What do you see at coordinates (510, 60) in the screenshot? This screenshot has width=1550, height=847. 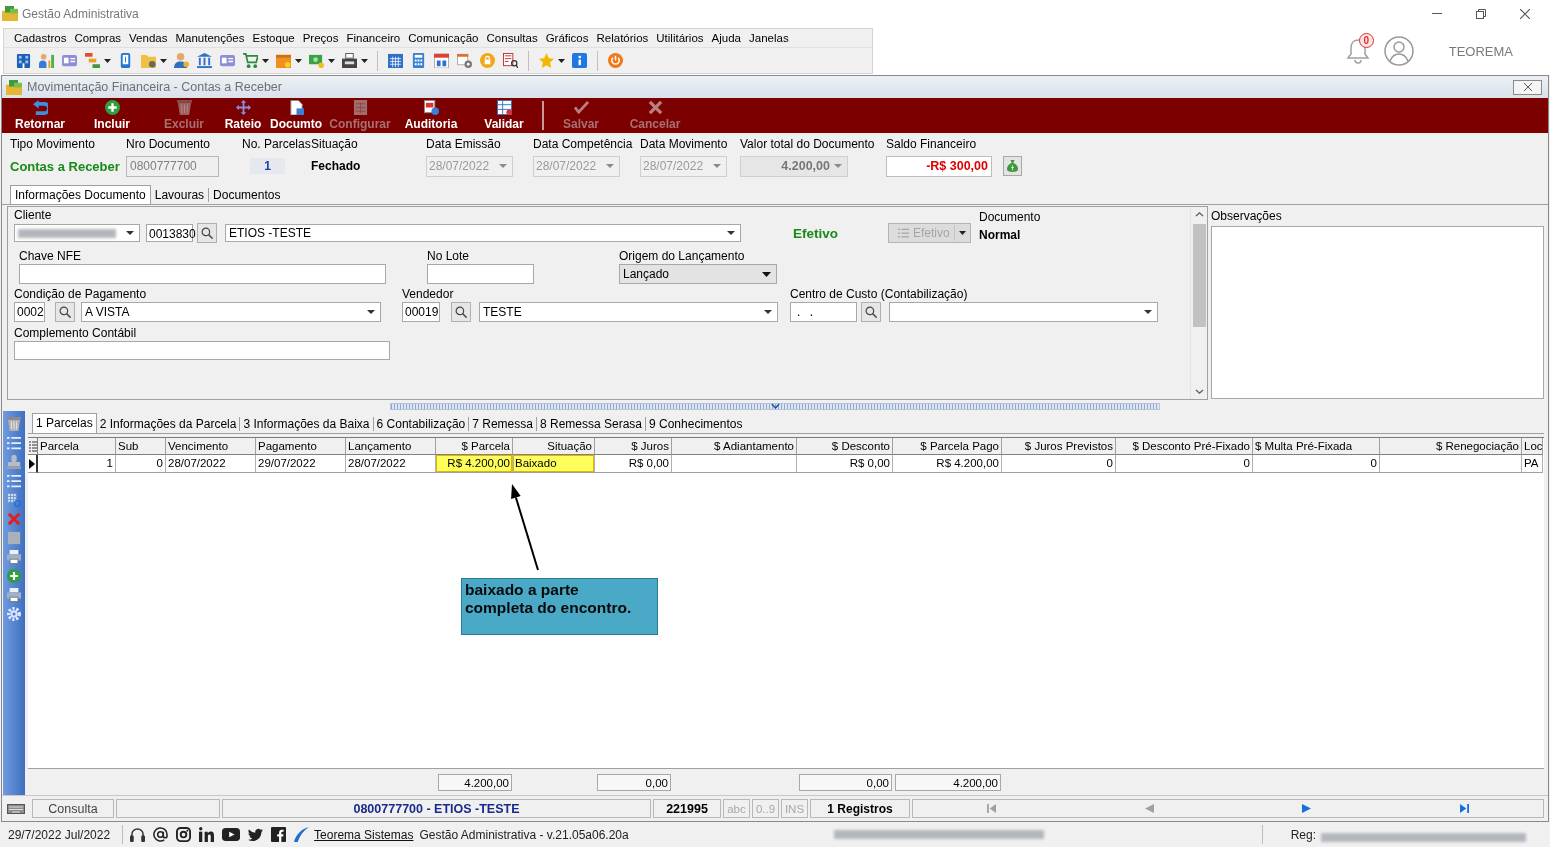 I see `document-search-icon` at bounding box center [510, 60].